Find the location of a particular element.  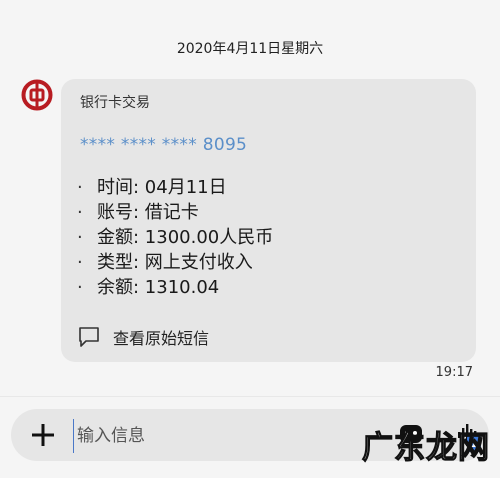

detail-amount-text: 金额: 1300.00人民币 is located at coordinates (185, 237).